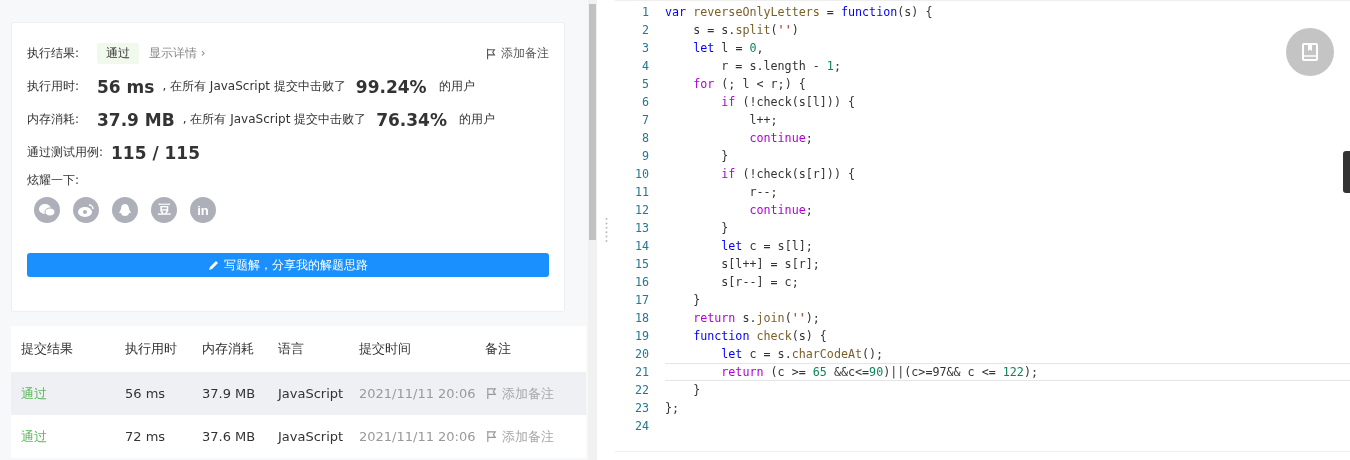 Image resolution: width=1350 pixels, height=460 pixels. I want to click on code-line: s[l++] = s[r];, so click(770, 264).